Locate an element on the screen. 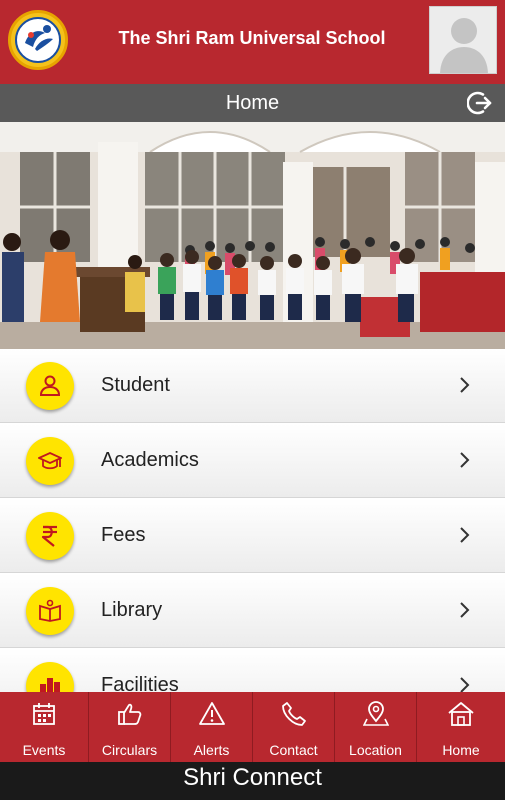  title-bar: Home is located at coordinates (252, 103).